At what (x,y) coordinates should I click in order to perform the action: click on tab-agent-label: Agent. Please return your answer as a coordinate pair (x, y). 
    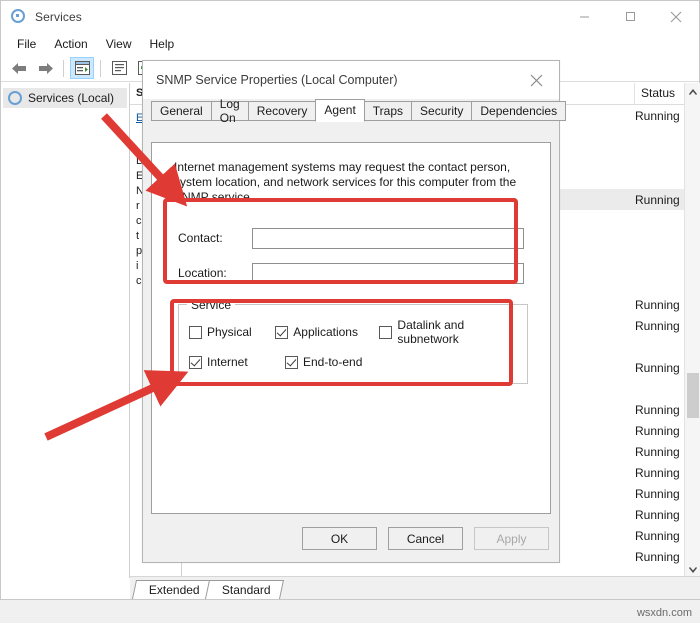
    Looking at the image, I should click on (340, 110).